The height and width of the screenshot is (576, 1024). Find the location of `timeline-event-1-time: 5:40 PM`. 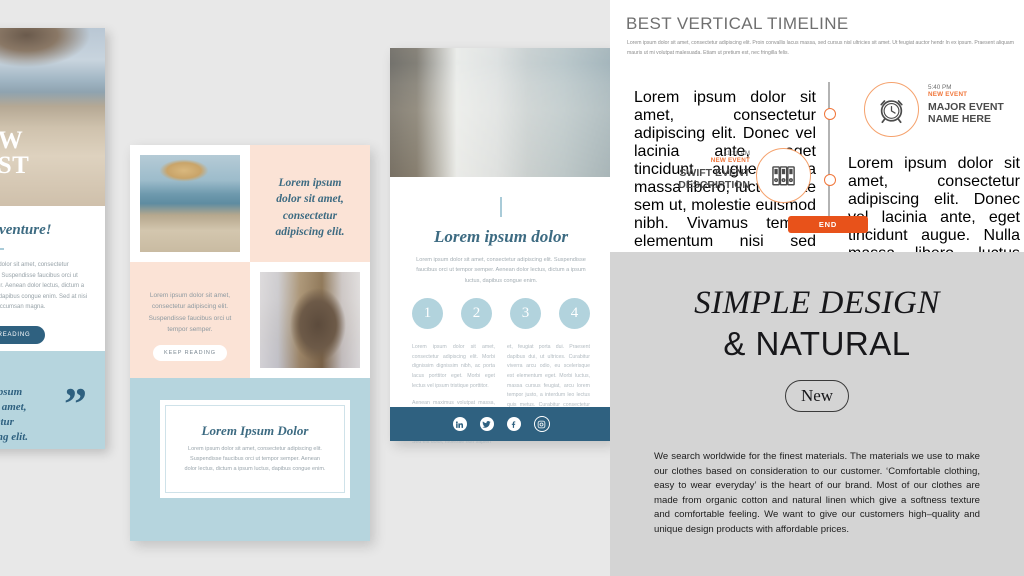

timeline-event-1-time: 5:40 PM is located at coordinates (940, 87).